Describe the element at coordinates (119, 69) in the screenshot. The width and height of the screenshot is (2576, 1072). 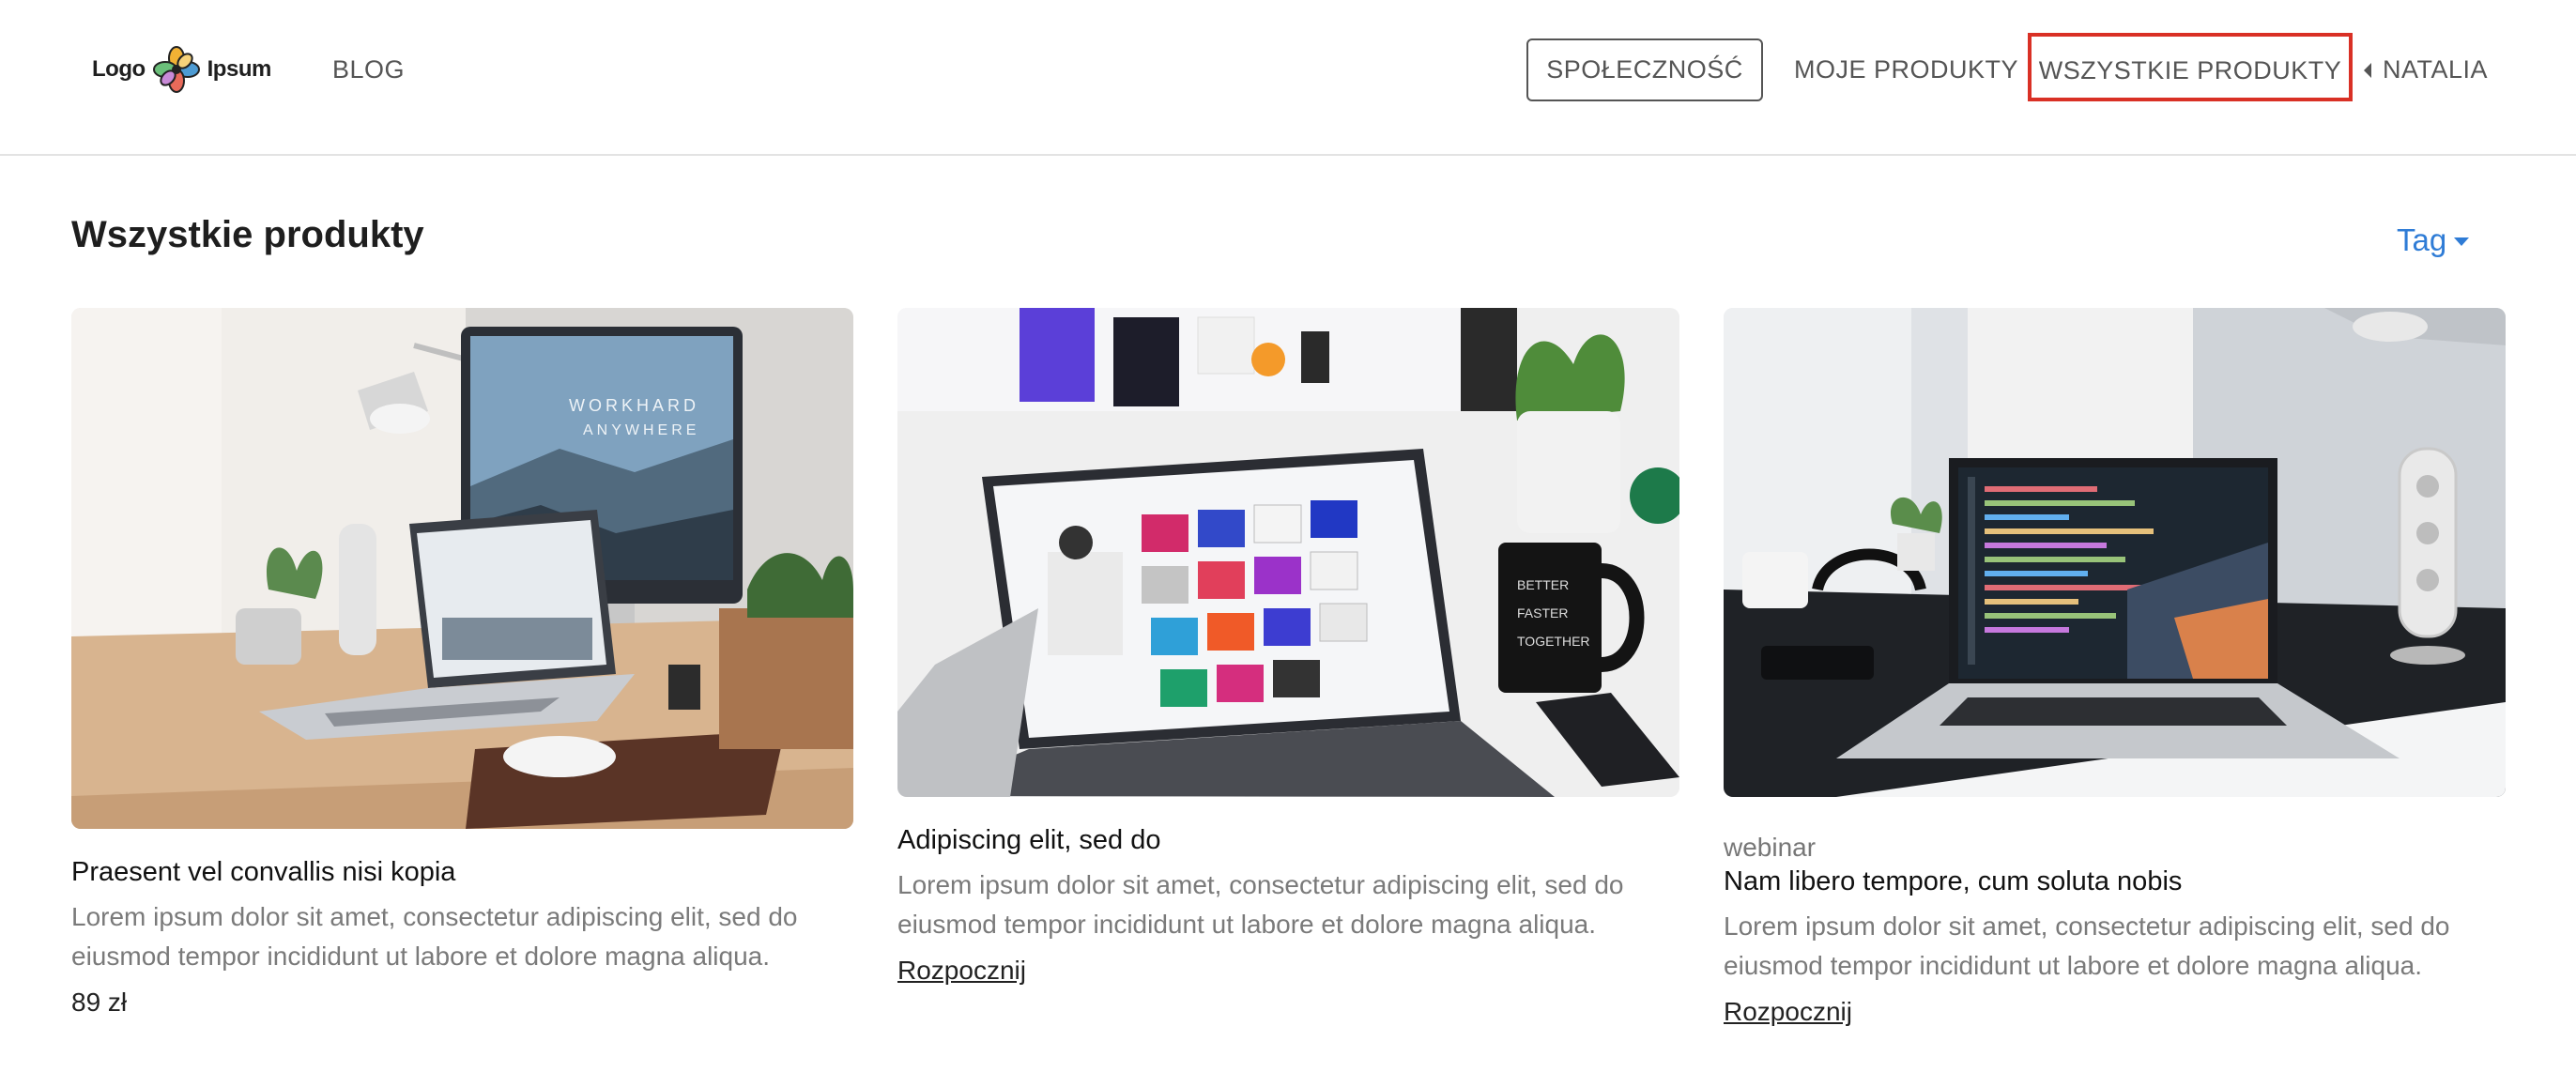
I see `logo-text-left: Logo` at that location.